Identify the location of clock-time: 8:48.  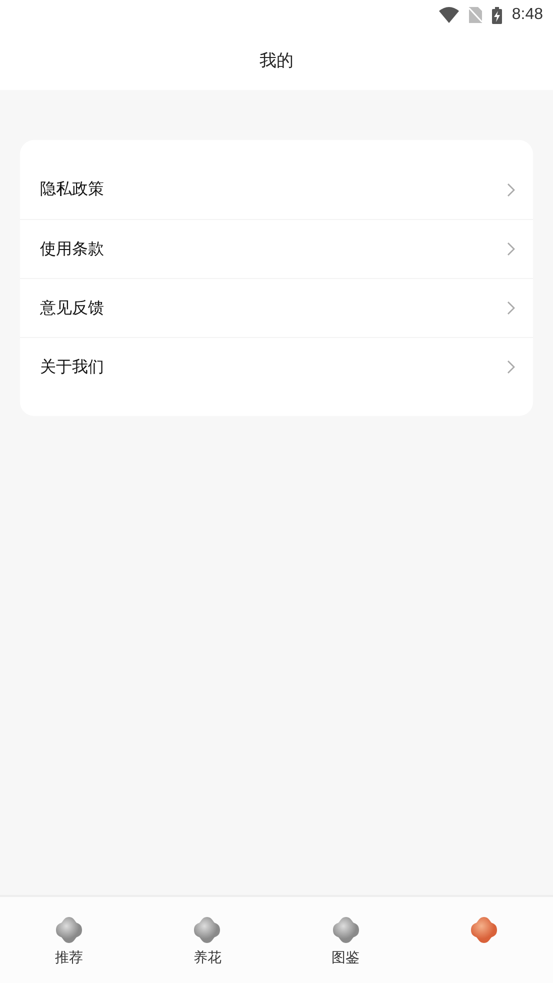
(527, 15).